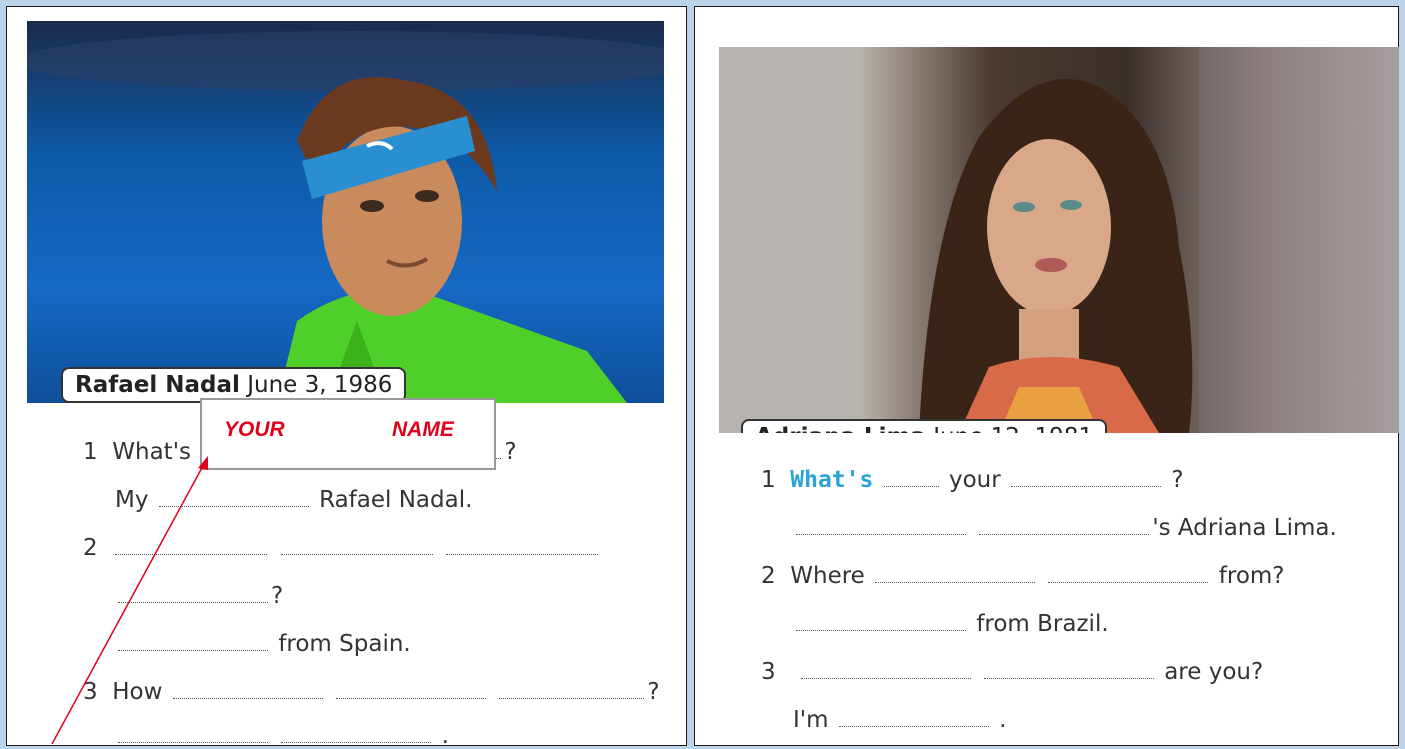  What do you see at coordinates (1042, 624) in the screenshot?
I see `right-a2-end: from Brazil.` at bounding box center [1042, 624].